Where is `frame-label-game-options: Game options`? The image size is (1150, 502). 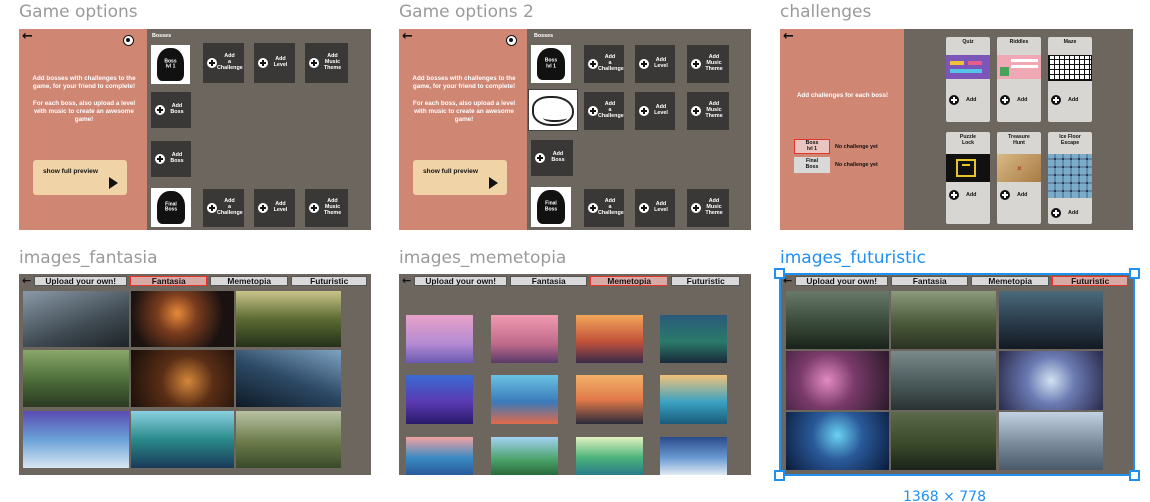
frame-label-game-options: Game options is located at coordinates (78, 12).